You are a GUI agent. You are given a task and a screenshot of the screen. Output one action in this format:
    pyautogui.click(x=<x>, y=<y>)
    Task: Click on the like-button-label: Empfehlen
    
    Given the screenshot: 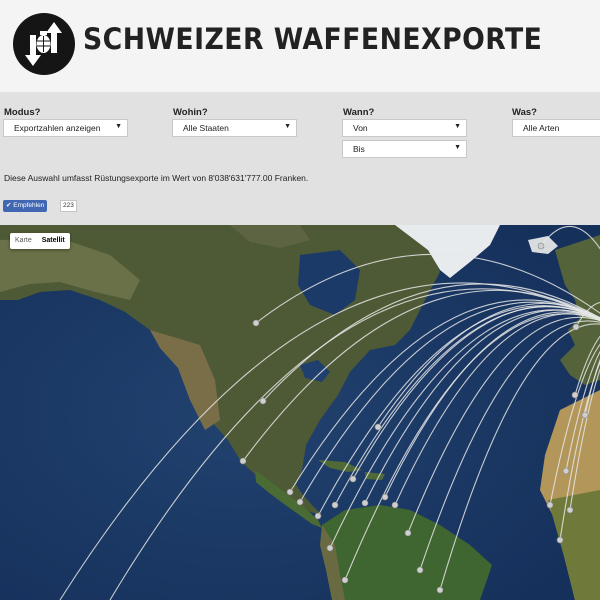 What is the action you would take?
    pyautogui.click(x=29, y=205)
    